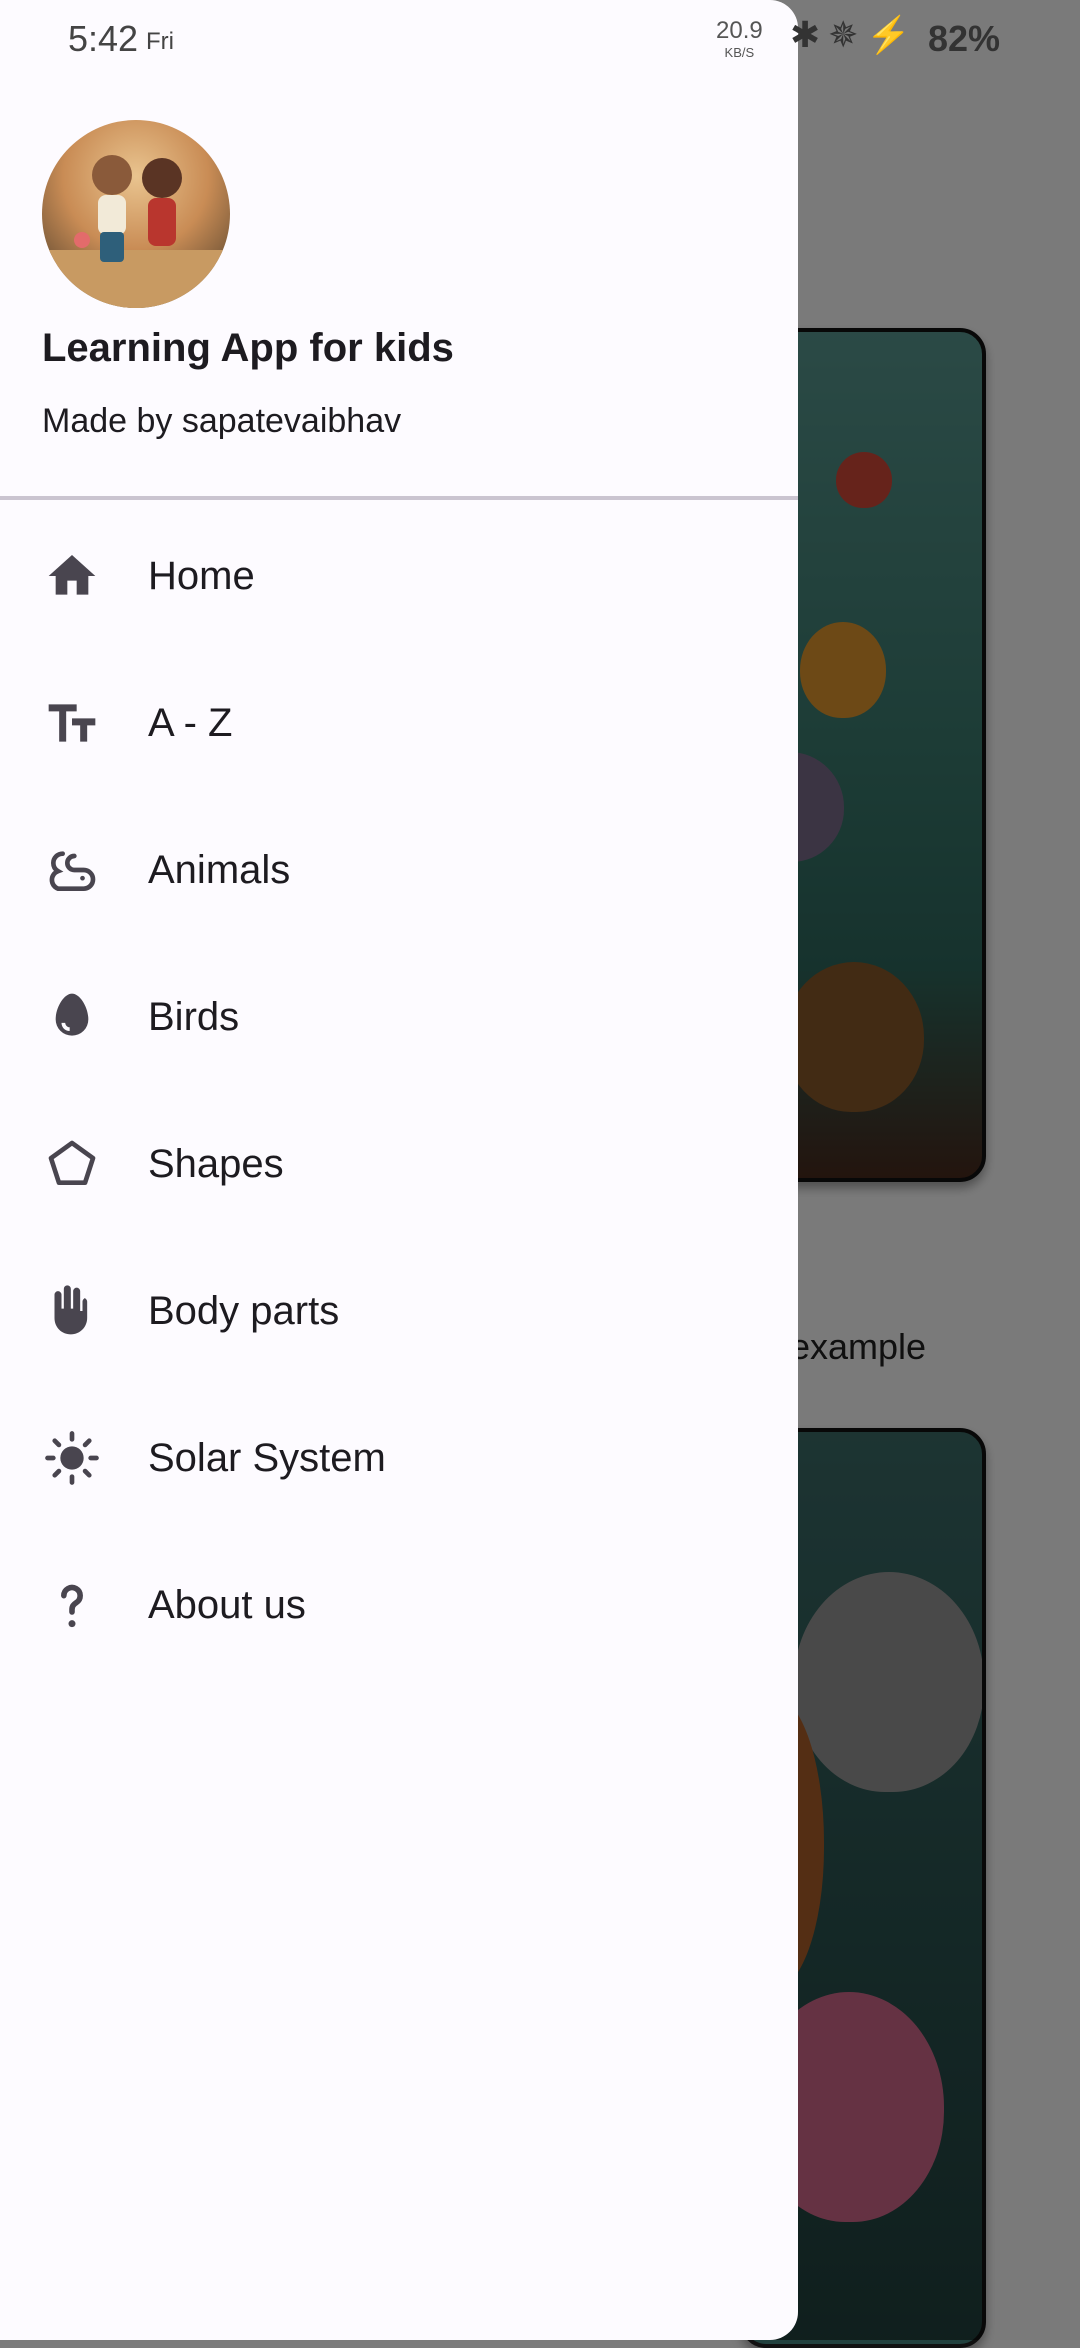 This screenshot has height=2348, width=1080. I want to click on network-speed-value: 20.9, so click(739, 30).